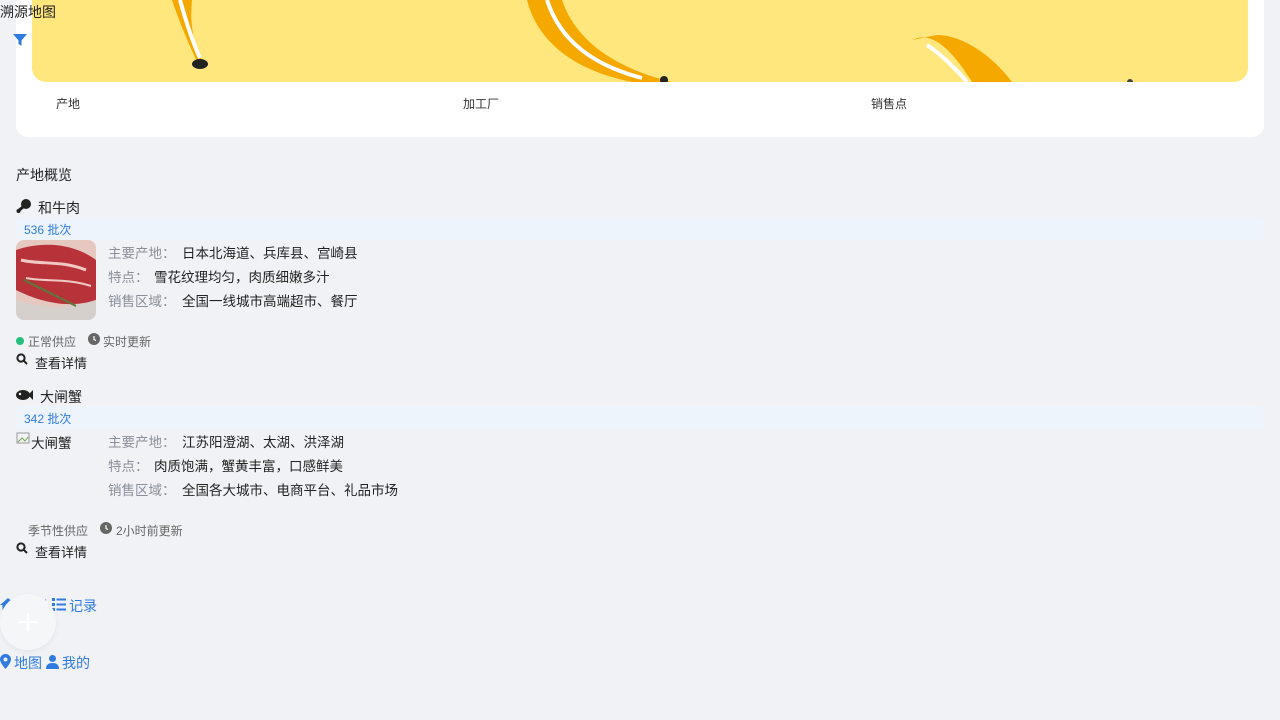 The height and width of the screenshot is (720, 1280). Describe the element at coordinates (61, 397) in the screenshot. I see `product-name: 大闸蟹` at that location.